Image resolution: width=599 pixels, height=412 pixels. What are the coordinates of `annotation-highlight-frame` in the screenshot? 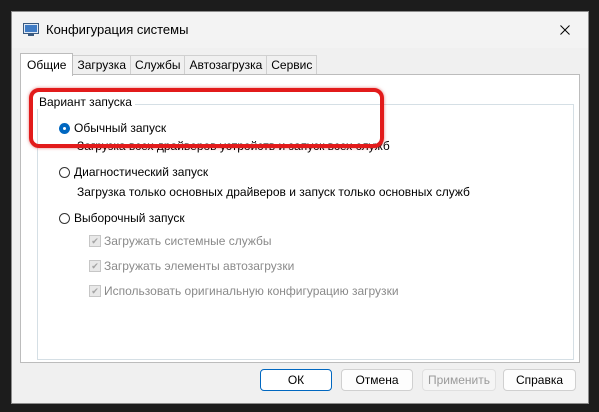 It's located at (206, 118).